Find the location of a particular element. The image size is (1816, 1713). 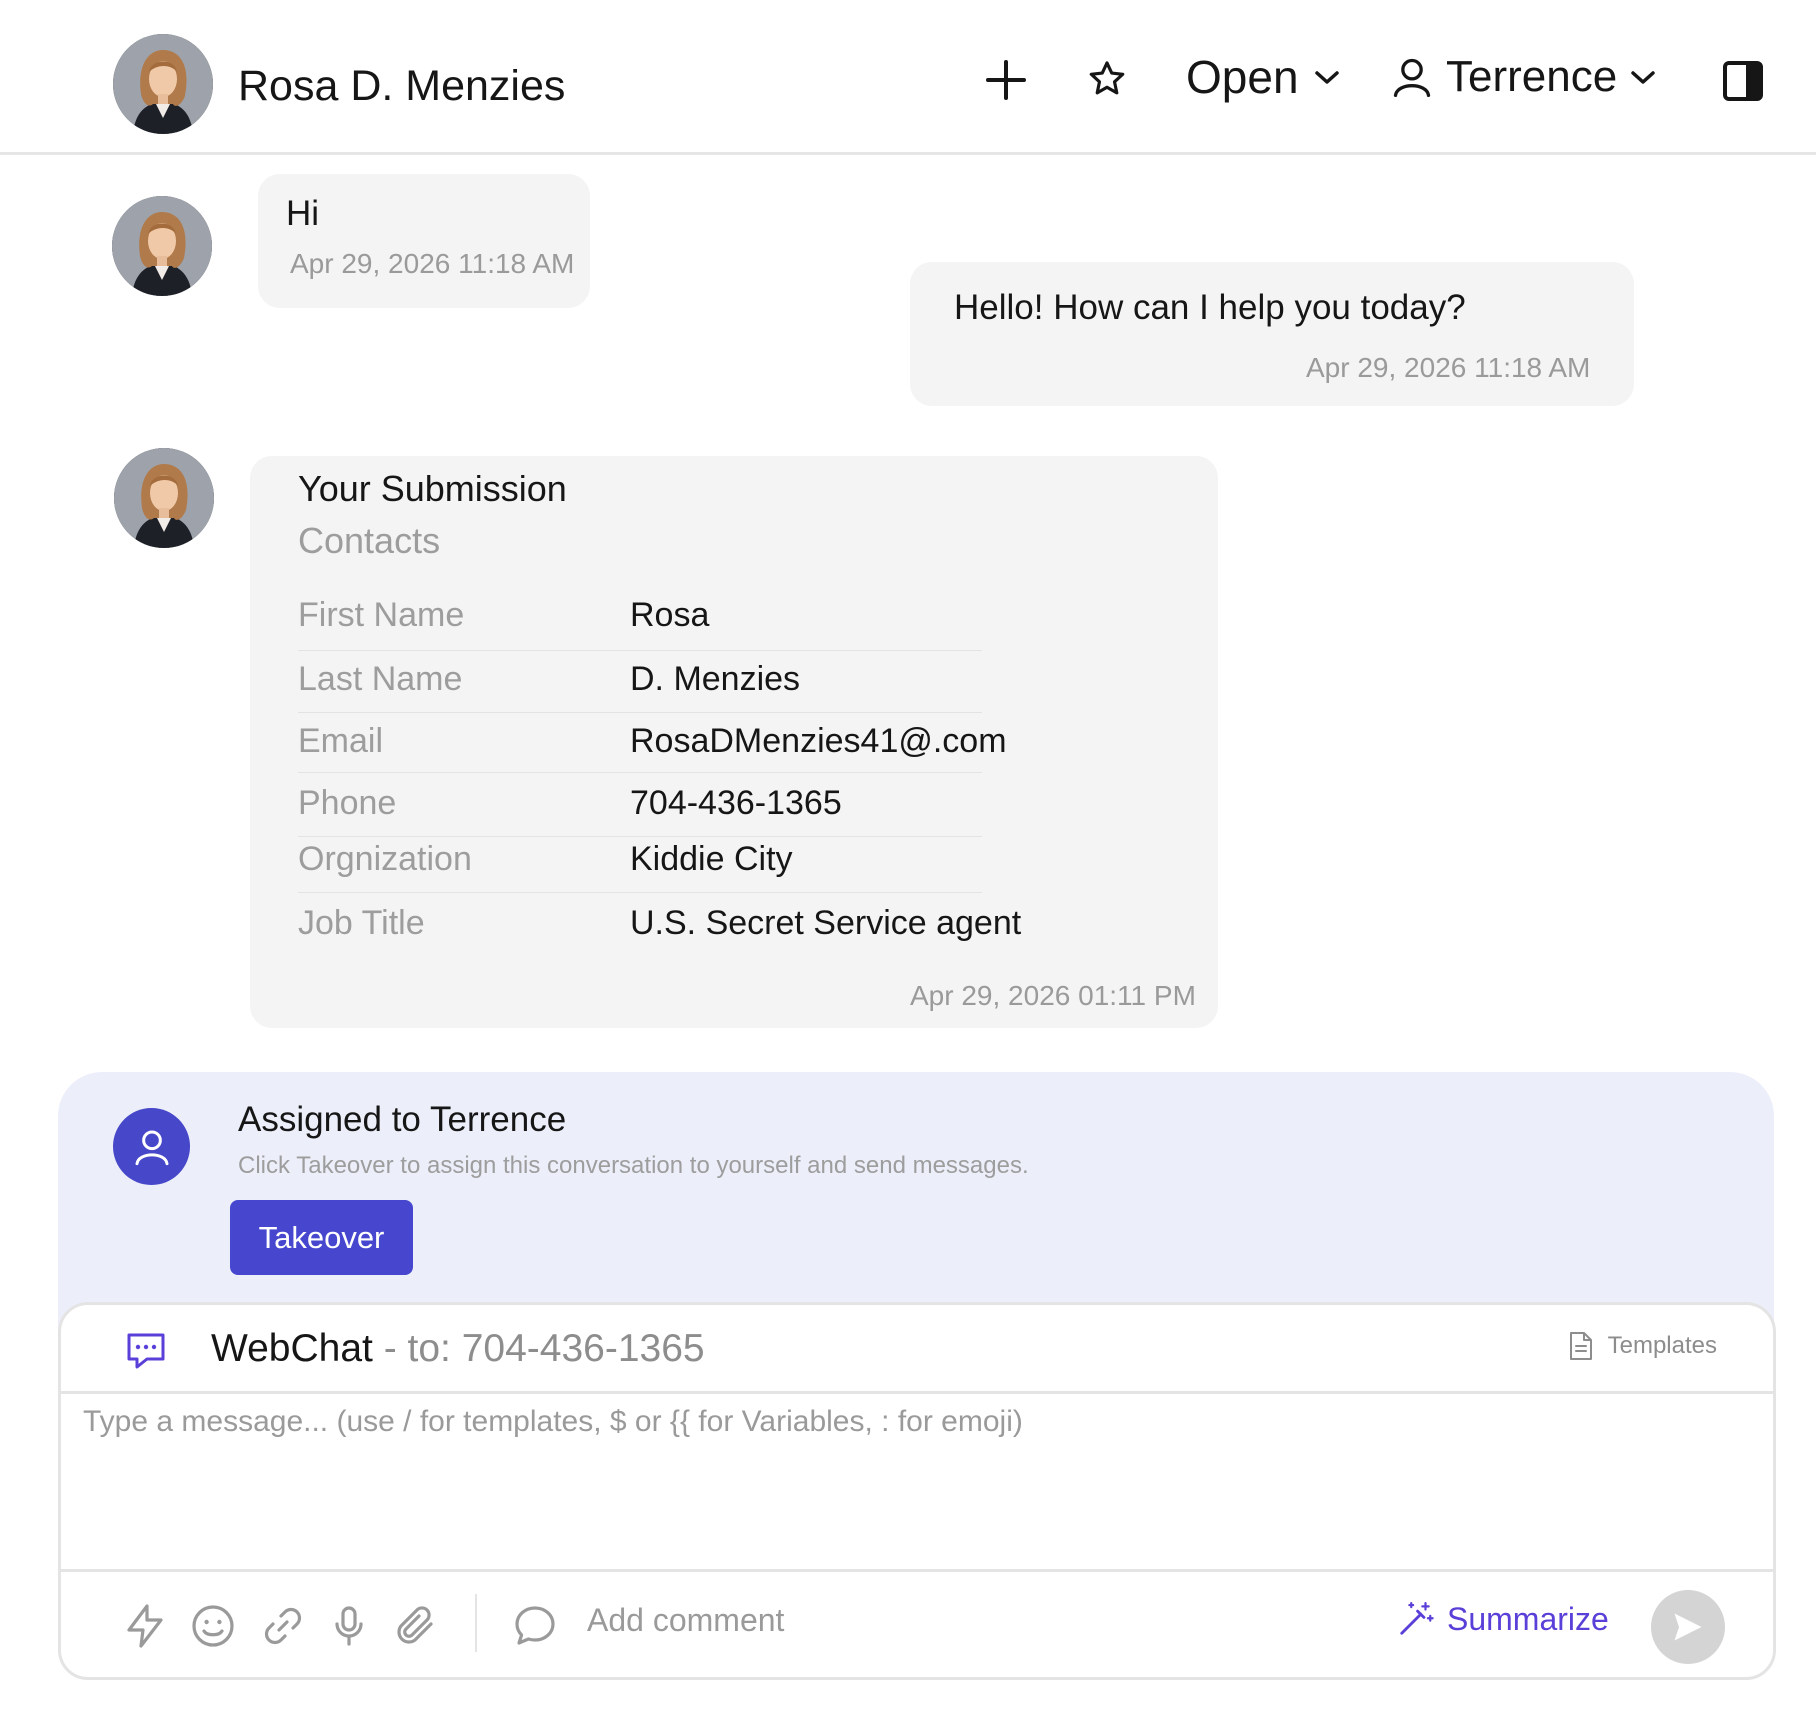

submission-field-row: Job Title U.S. Secret Service agent is located at coordinates (659, 924).